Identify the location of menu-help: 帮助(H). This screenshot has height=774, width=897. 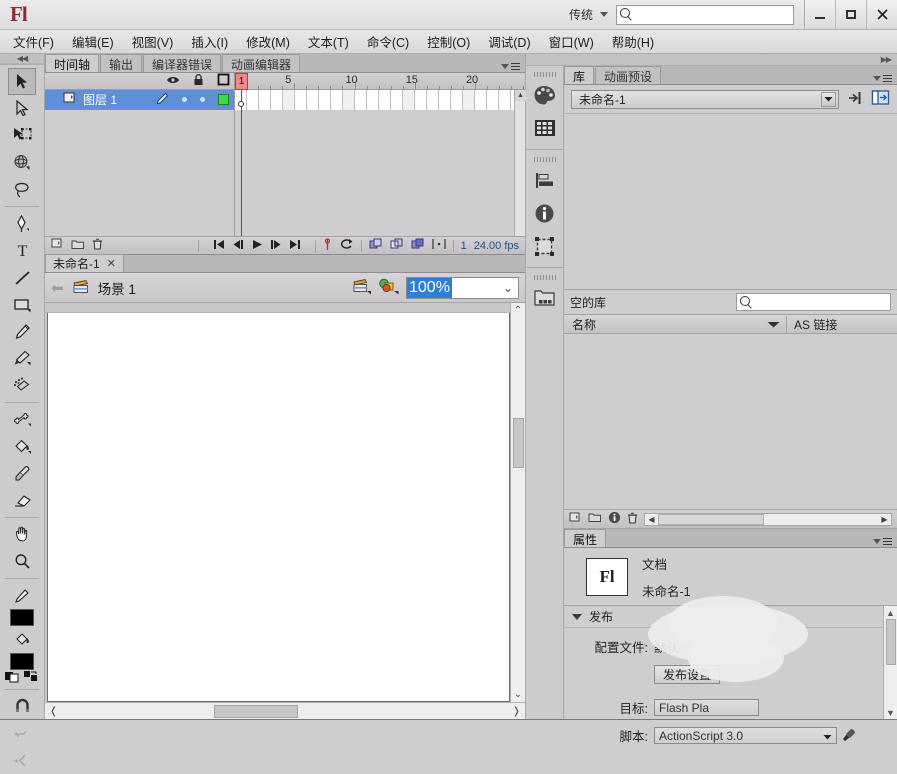
(633, 41).